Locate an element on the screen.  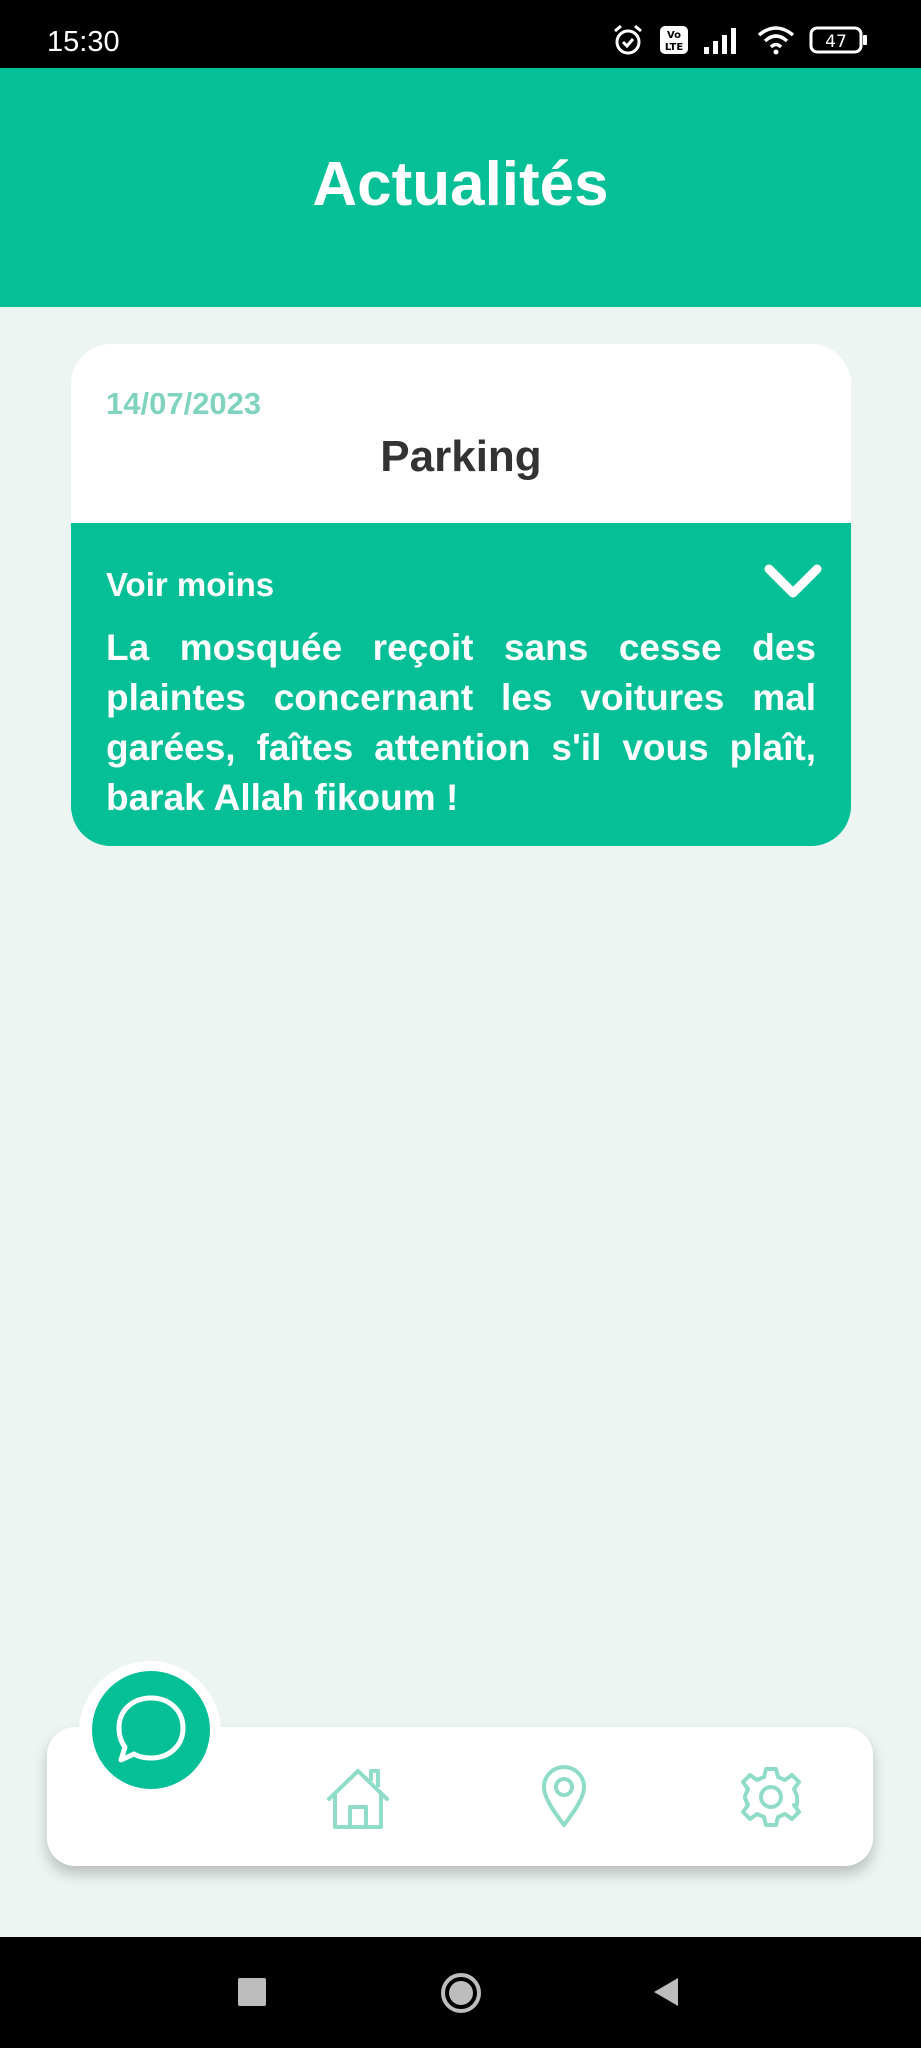
signal-icon is located at coordinates (720, 41).